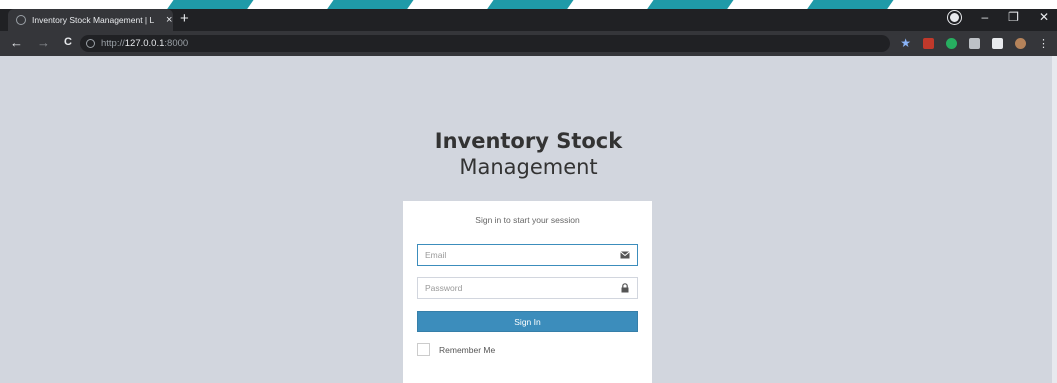 This screenshot has height=383, width=1057. I want to click on logo-title-line1: Inventory Stock, so click(528, 141).